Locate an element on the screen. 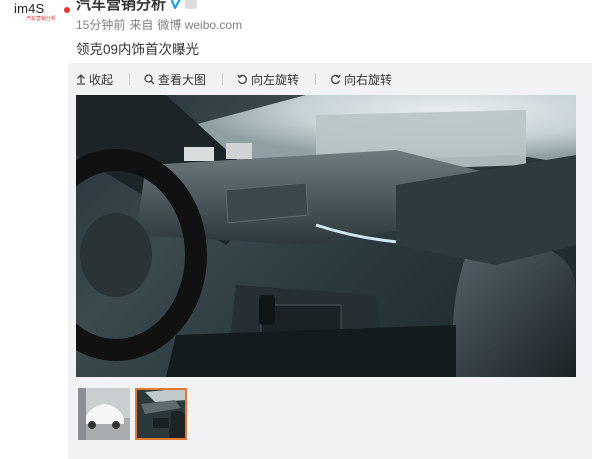 This screenshot has height=459, width=592. collapse-button: 收起 is located at coordinates (94, 79).